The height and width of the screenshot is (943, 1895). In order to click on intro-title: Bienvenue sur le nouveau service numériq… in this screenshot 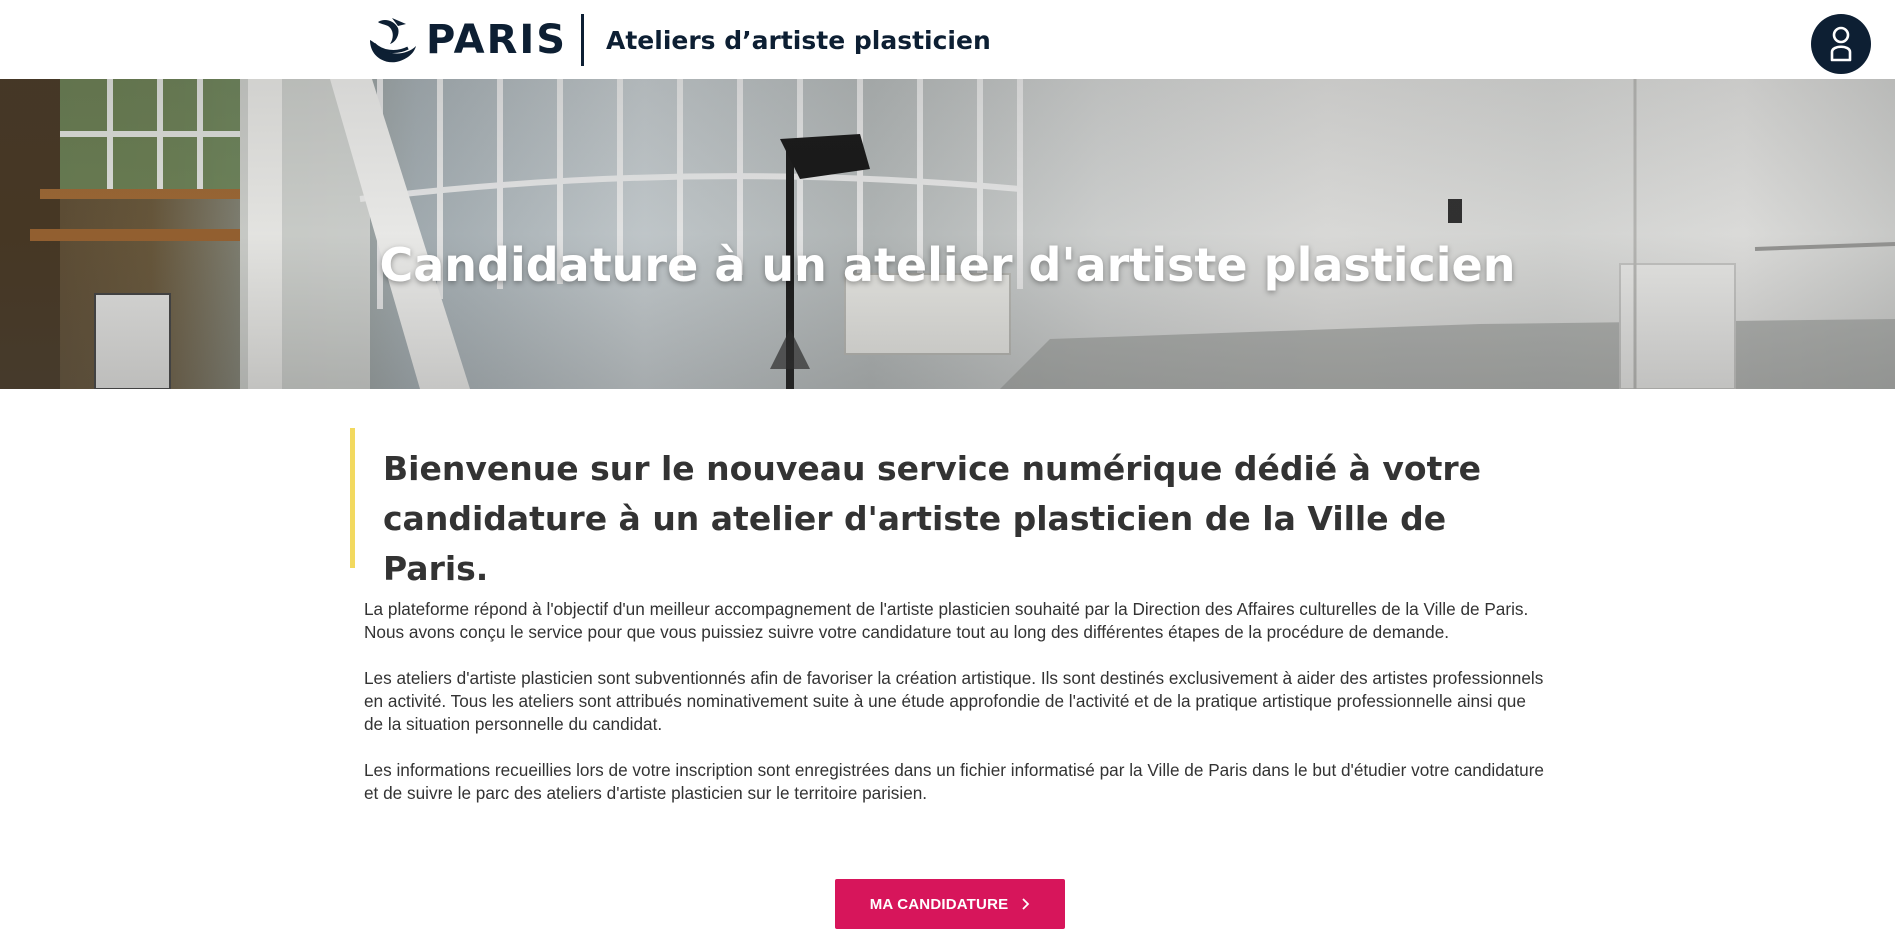, I will do `click(932, 518)`.